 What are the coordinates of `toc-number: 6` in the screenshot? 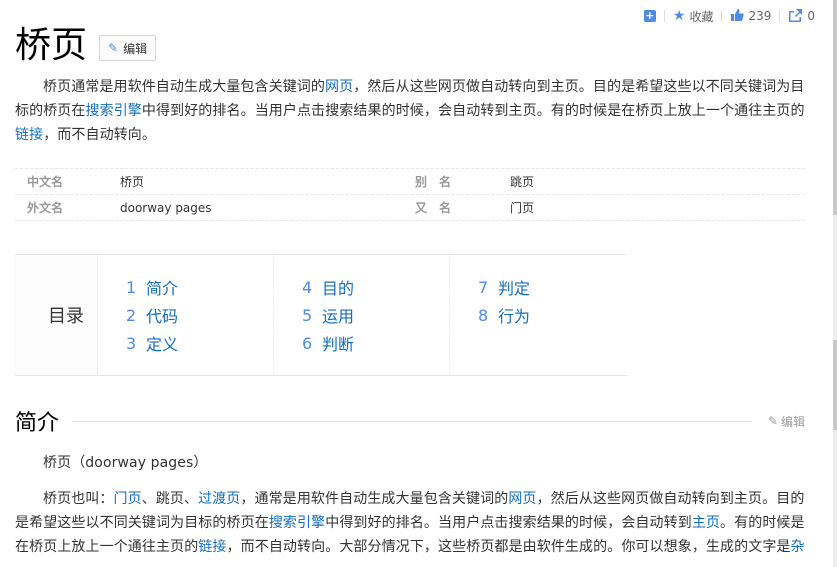 It's located at (307, 343).